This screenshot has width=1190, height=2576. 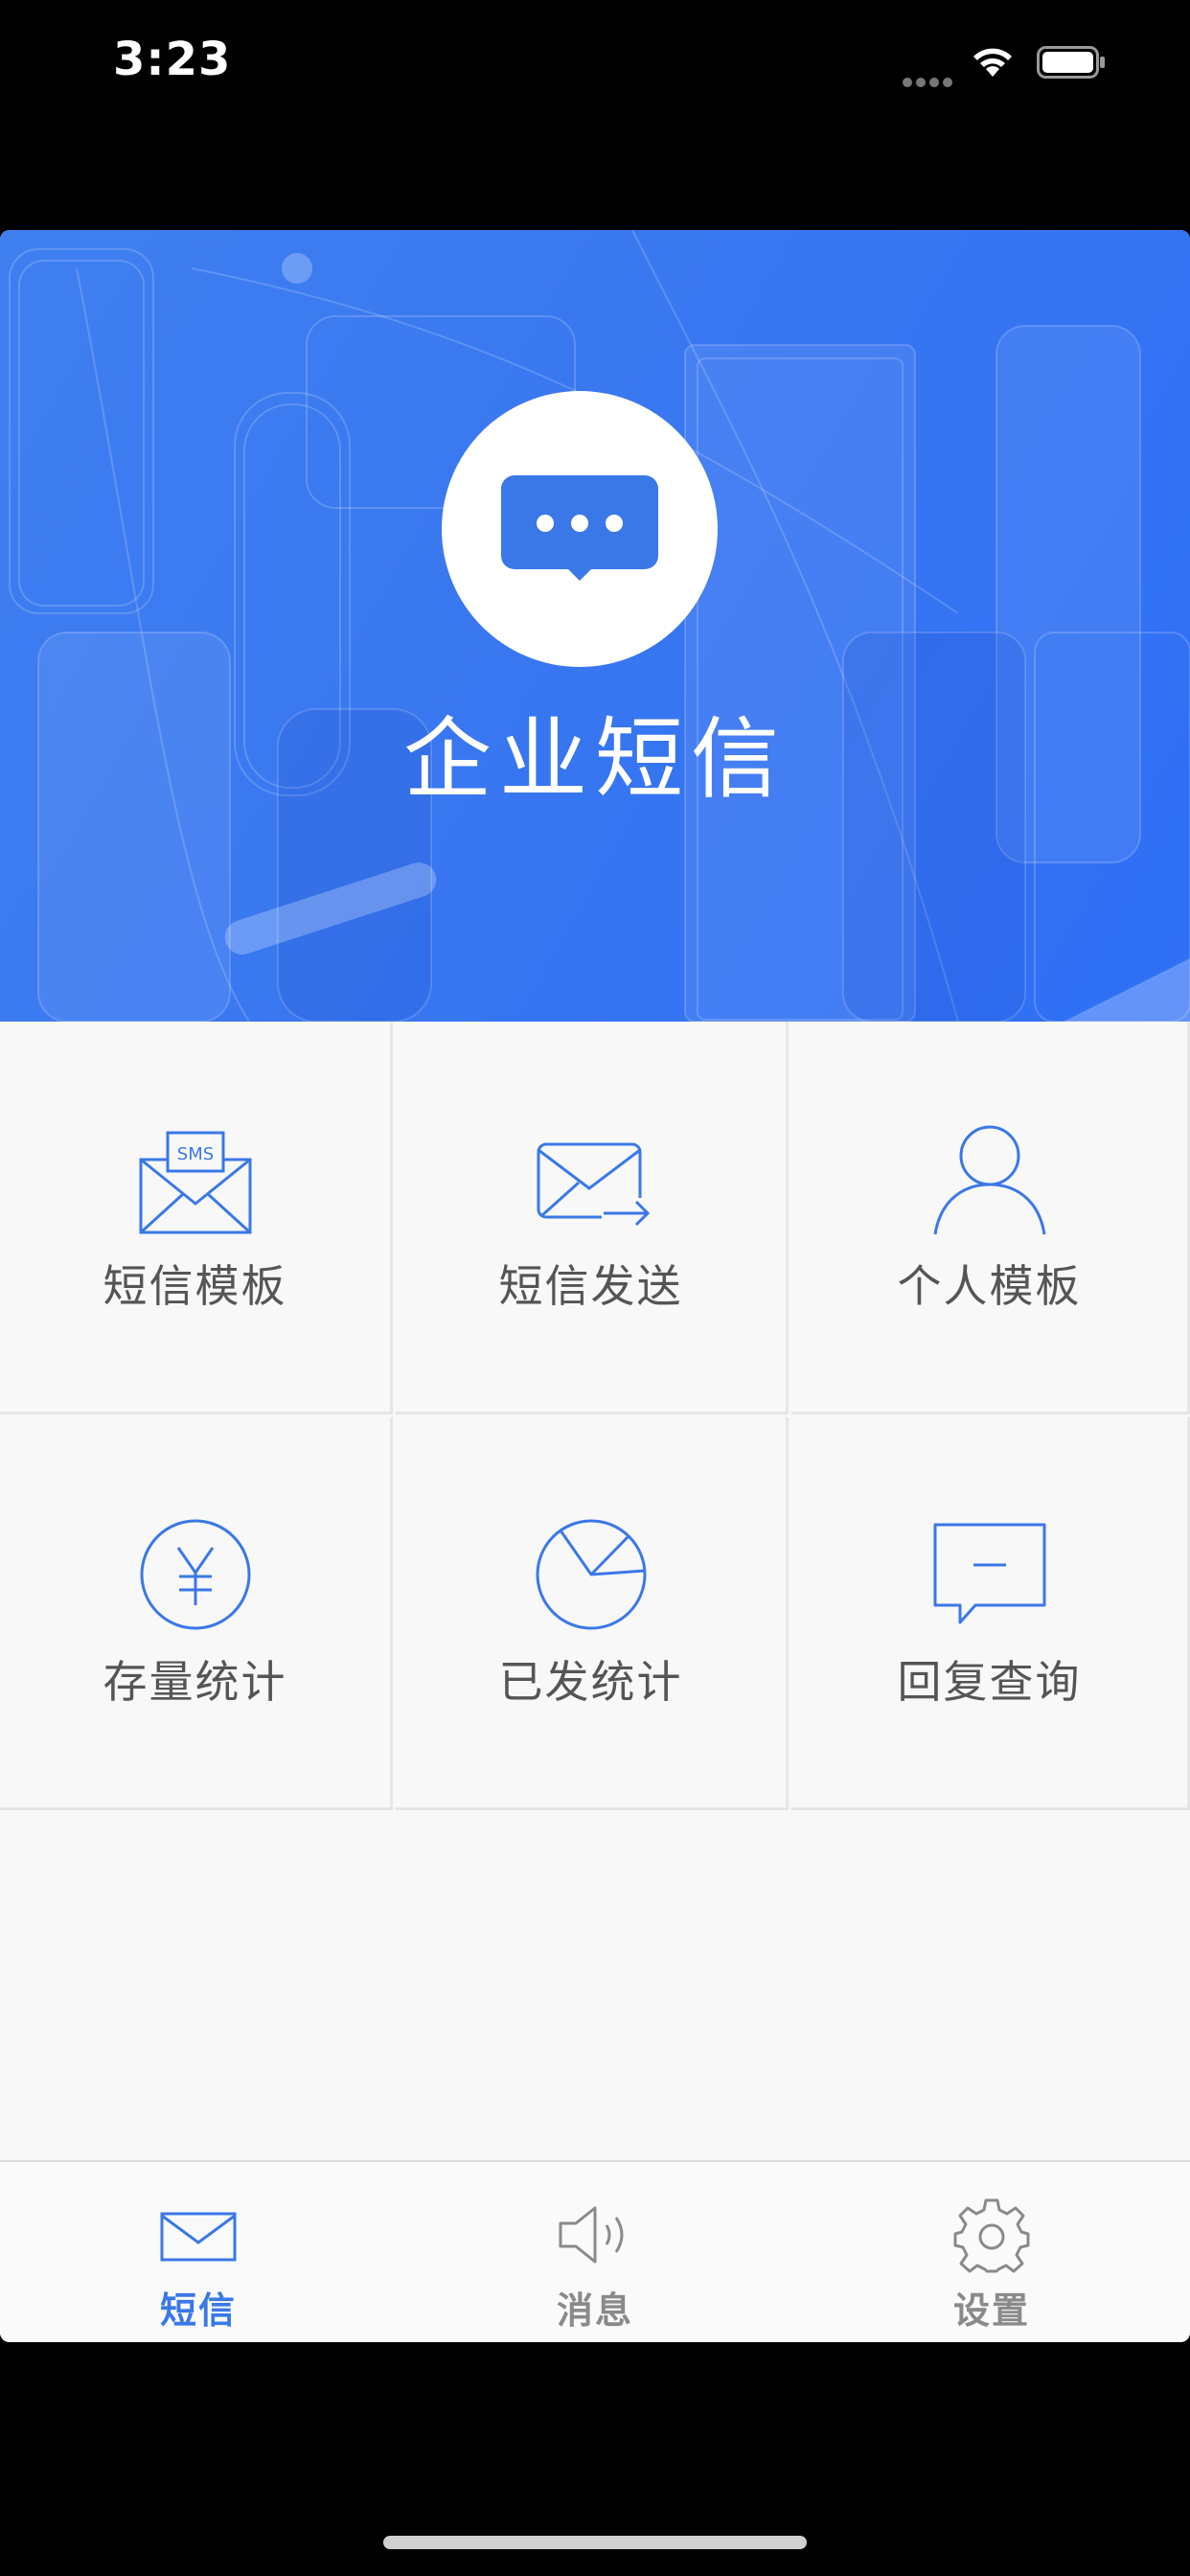 I want to click on grid-item-personal-template: 个人模板, so click(x=990, y=1218).